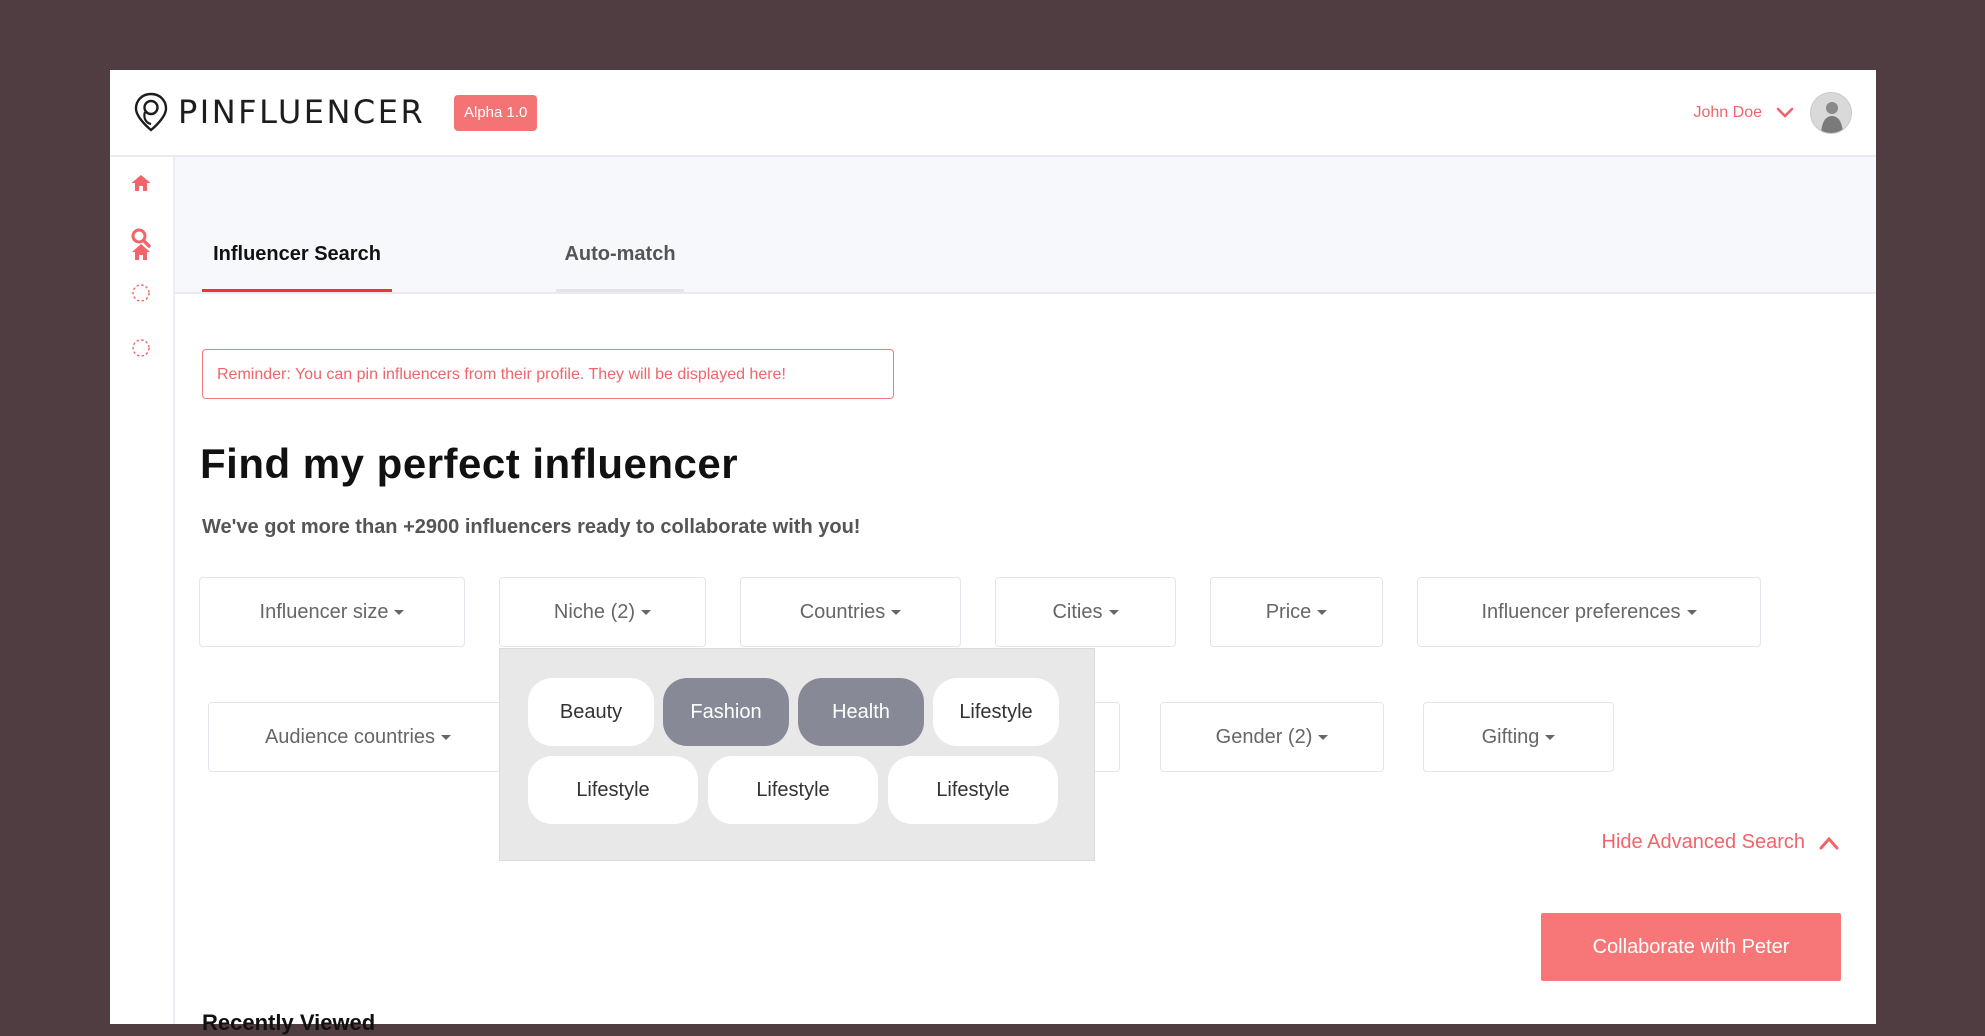 The image size is (1985, 1036). Describe the element at coordinates (1288, 612) in the screenshot. I see `filter-label: Price` at that location.